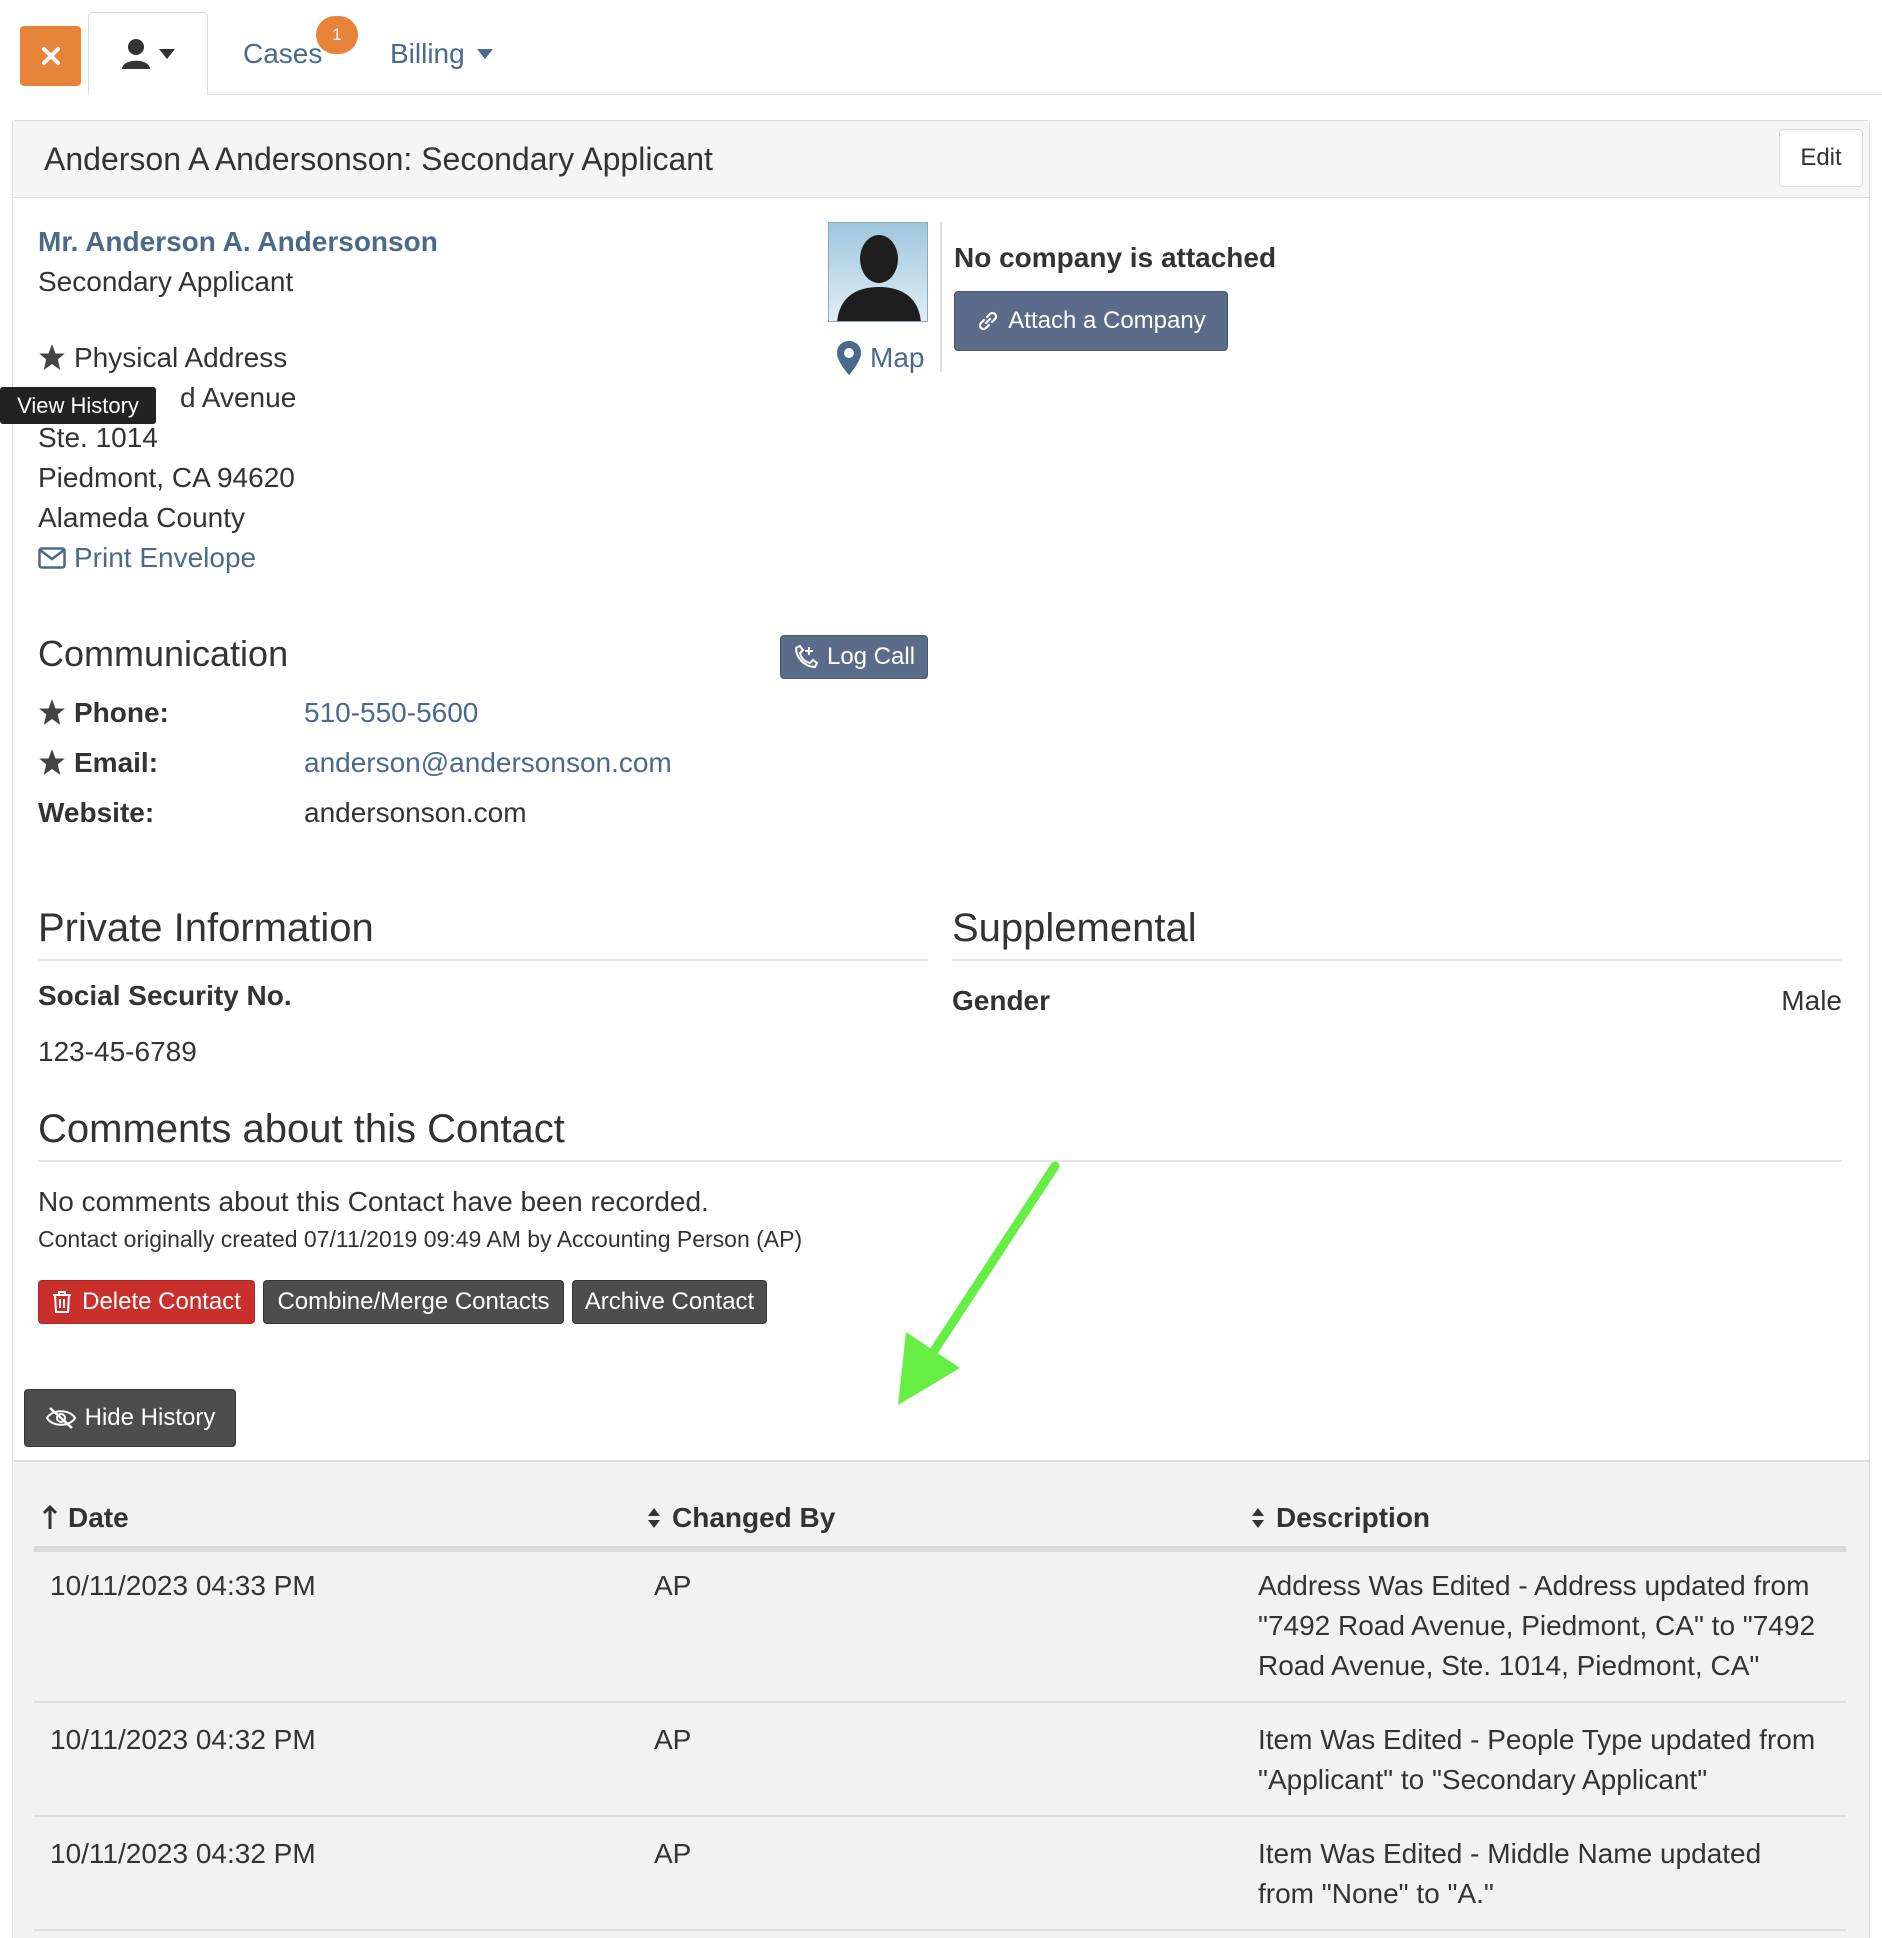 The width and height of the screenshot is (1882, 1938). Describe the element at coordinates (1115, 257) in the screenshot. I see `no-company-text: No company is attached` at that location.